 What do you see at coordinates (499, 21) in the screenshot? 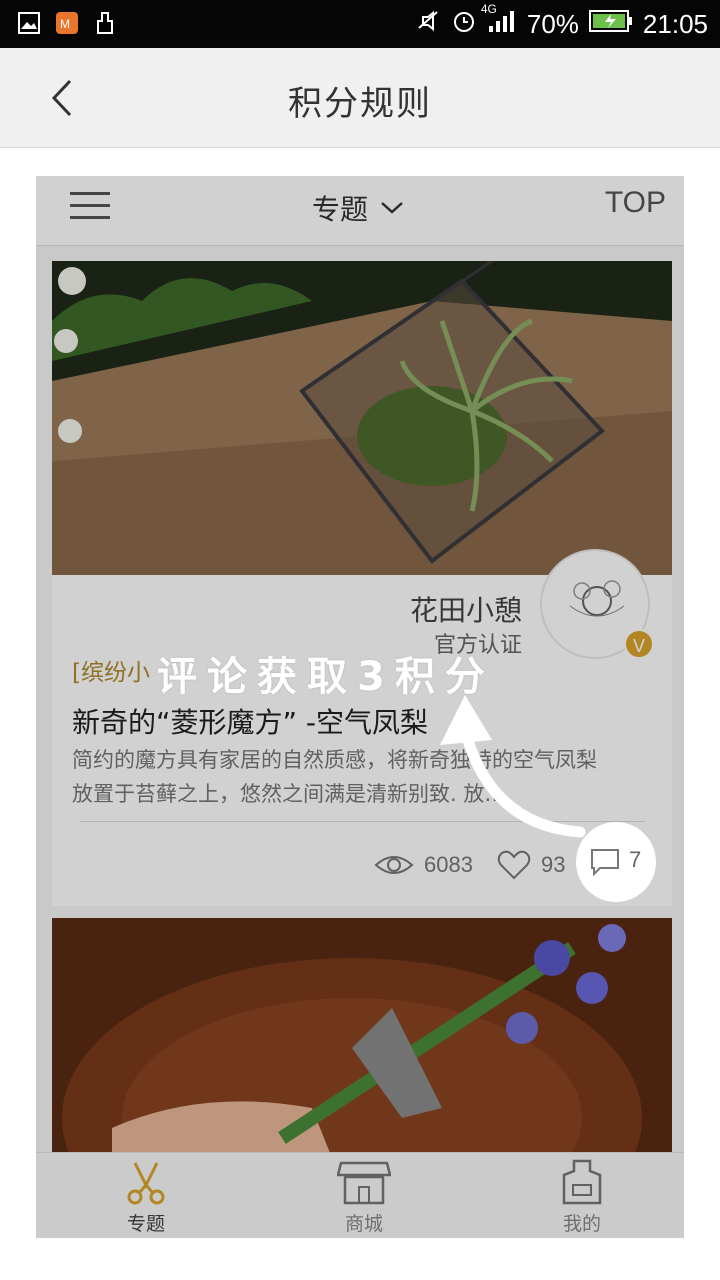
I see `signal-icon: 4G` at bounding box center [499, 21].